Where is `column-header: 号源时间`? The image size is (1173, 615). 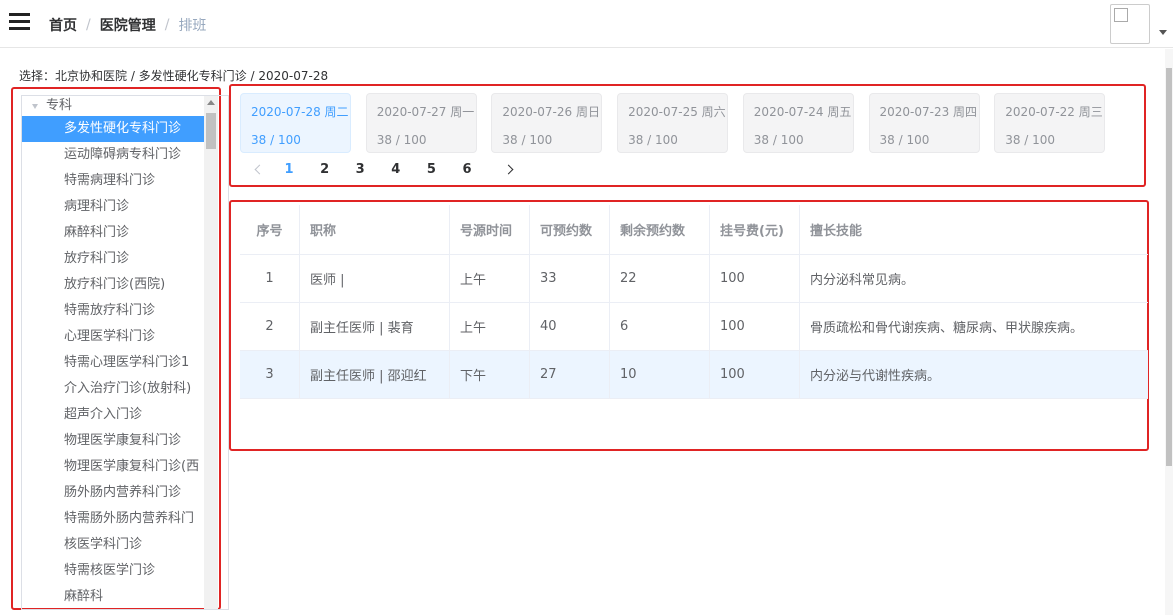 column-header: 号源时间 is located at coordinates (490, 229).